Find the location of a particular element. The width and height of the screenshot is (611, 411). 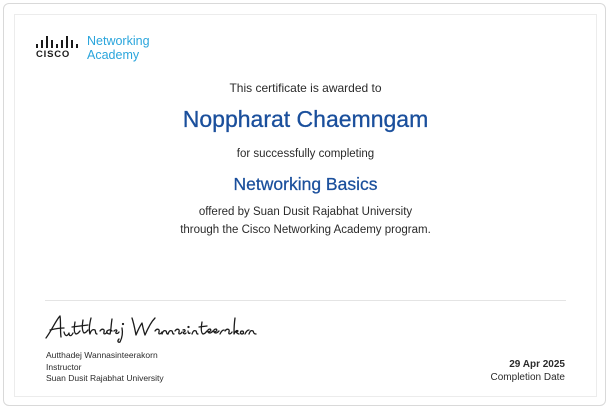

signature-image is located at coordinates (151, 329).